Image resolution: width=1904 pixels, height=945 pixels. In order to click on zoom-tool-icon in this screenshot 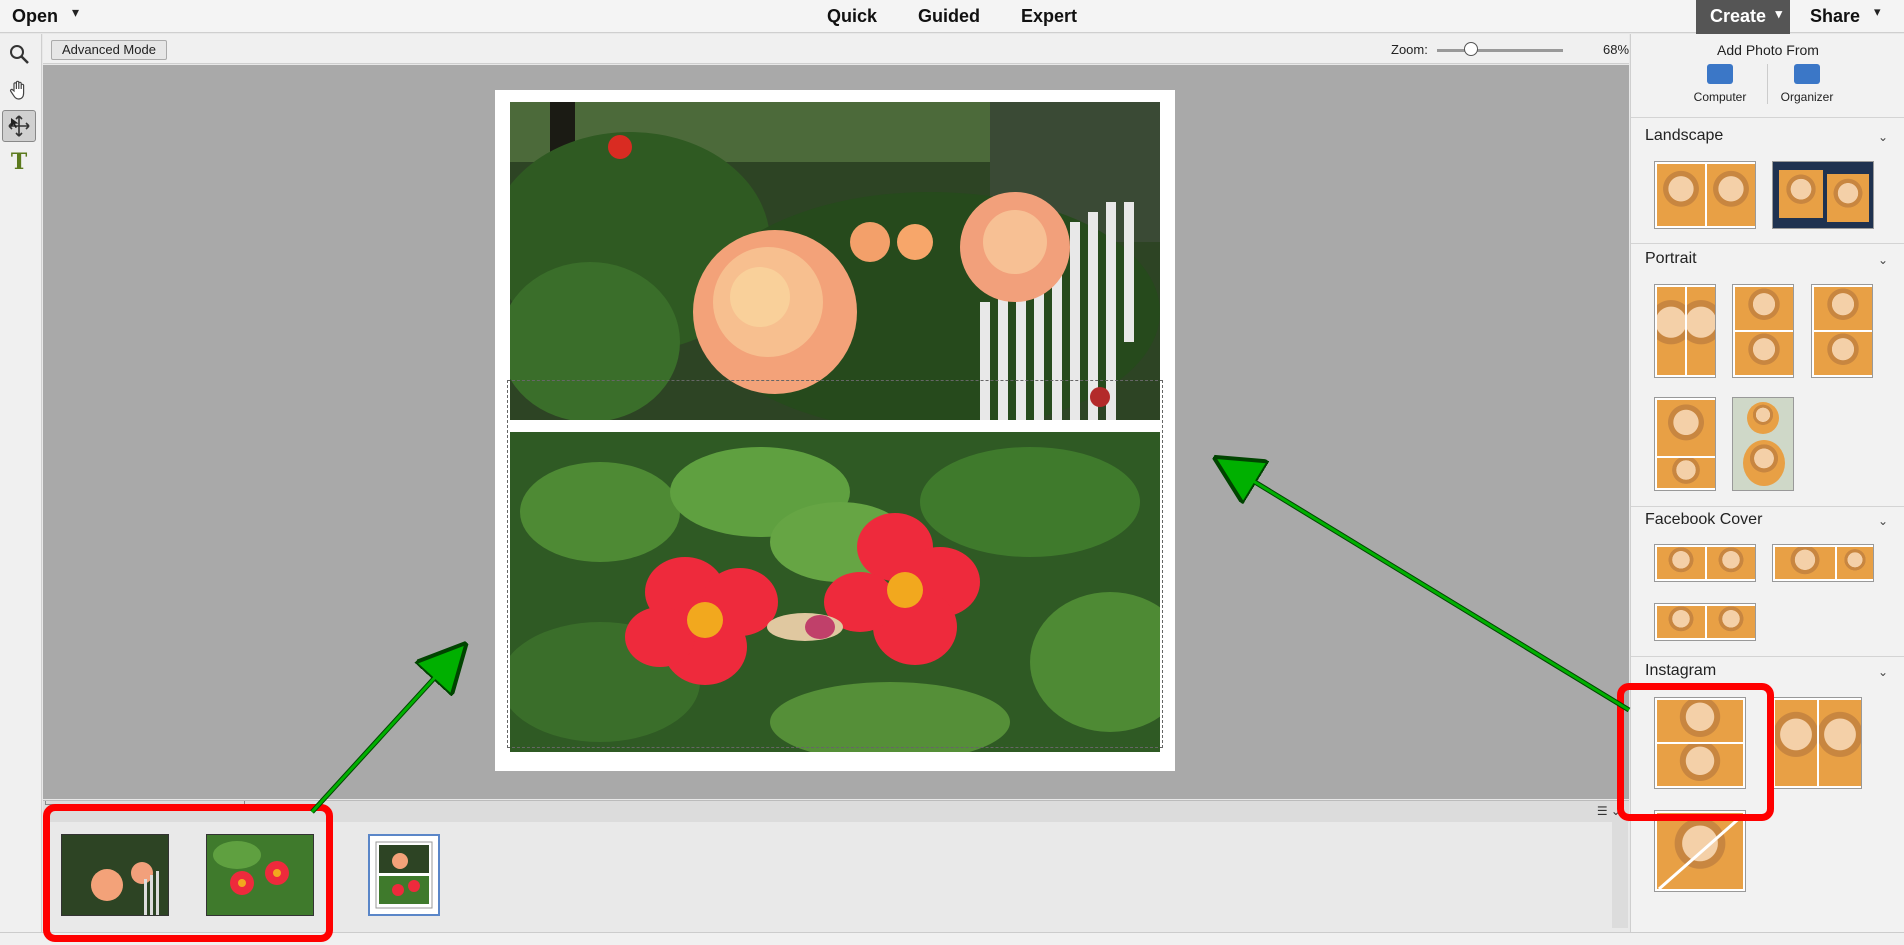, I will do `click(19, 54)`.